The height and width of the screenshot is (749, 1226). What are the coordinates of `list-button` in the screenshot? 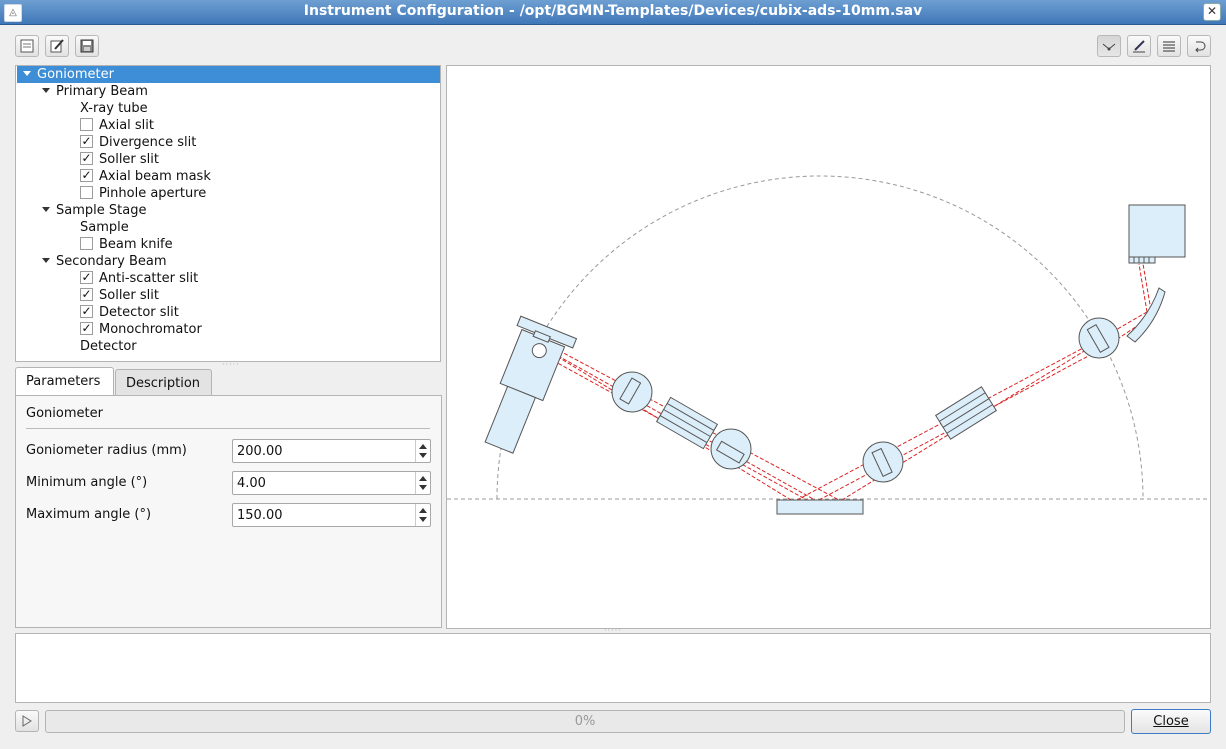 It's located at (1169, 46).